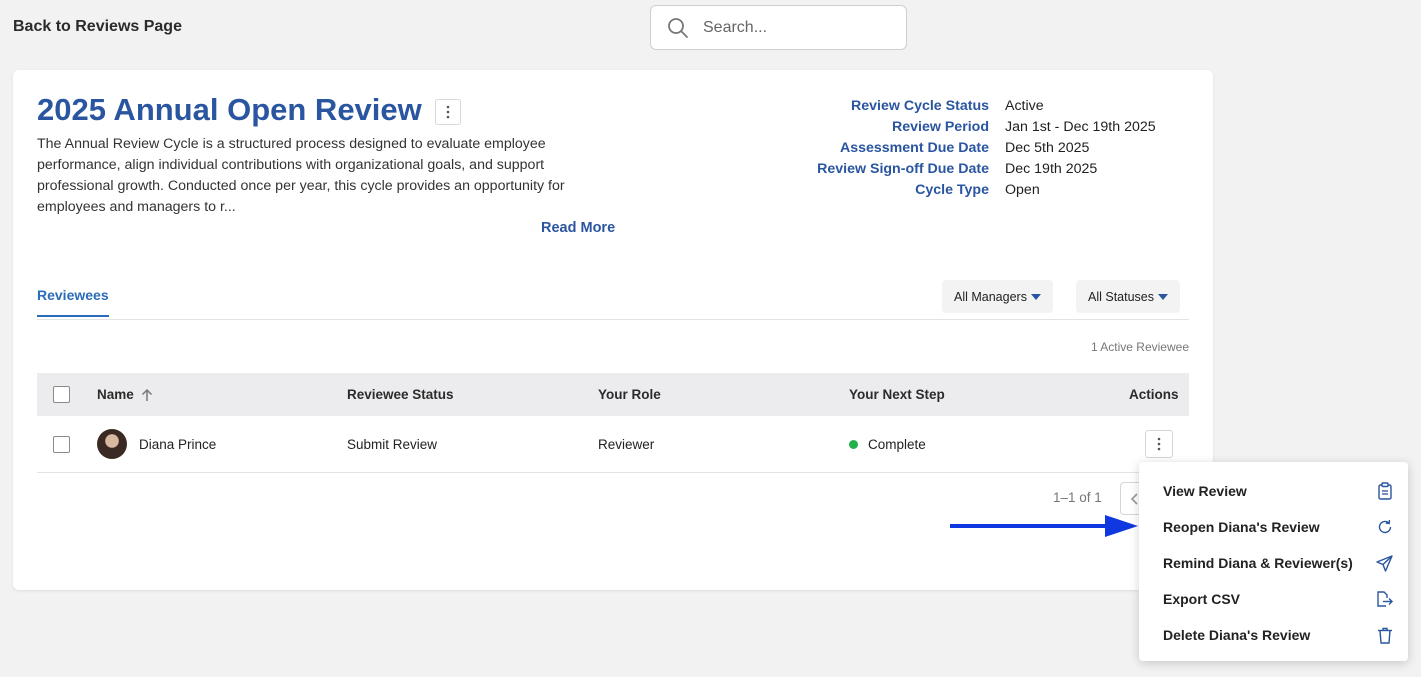 The height and width of the screenshot is (677, 1421). I want to click on tab-divider, so click(613, 319).